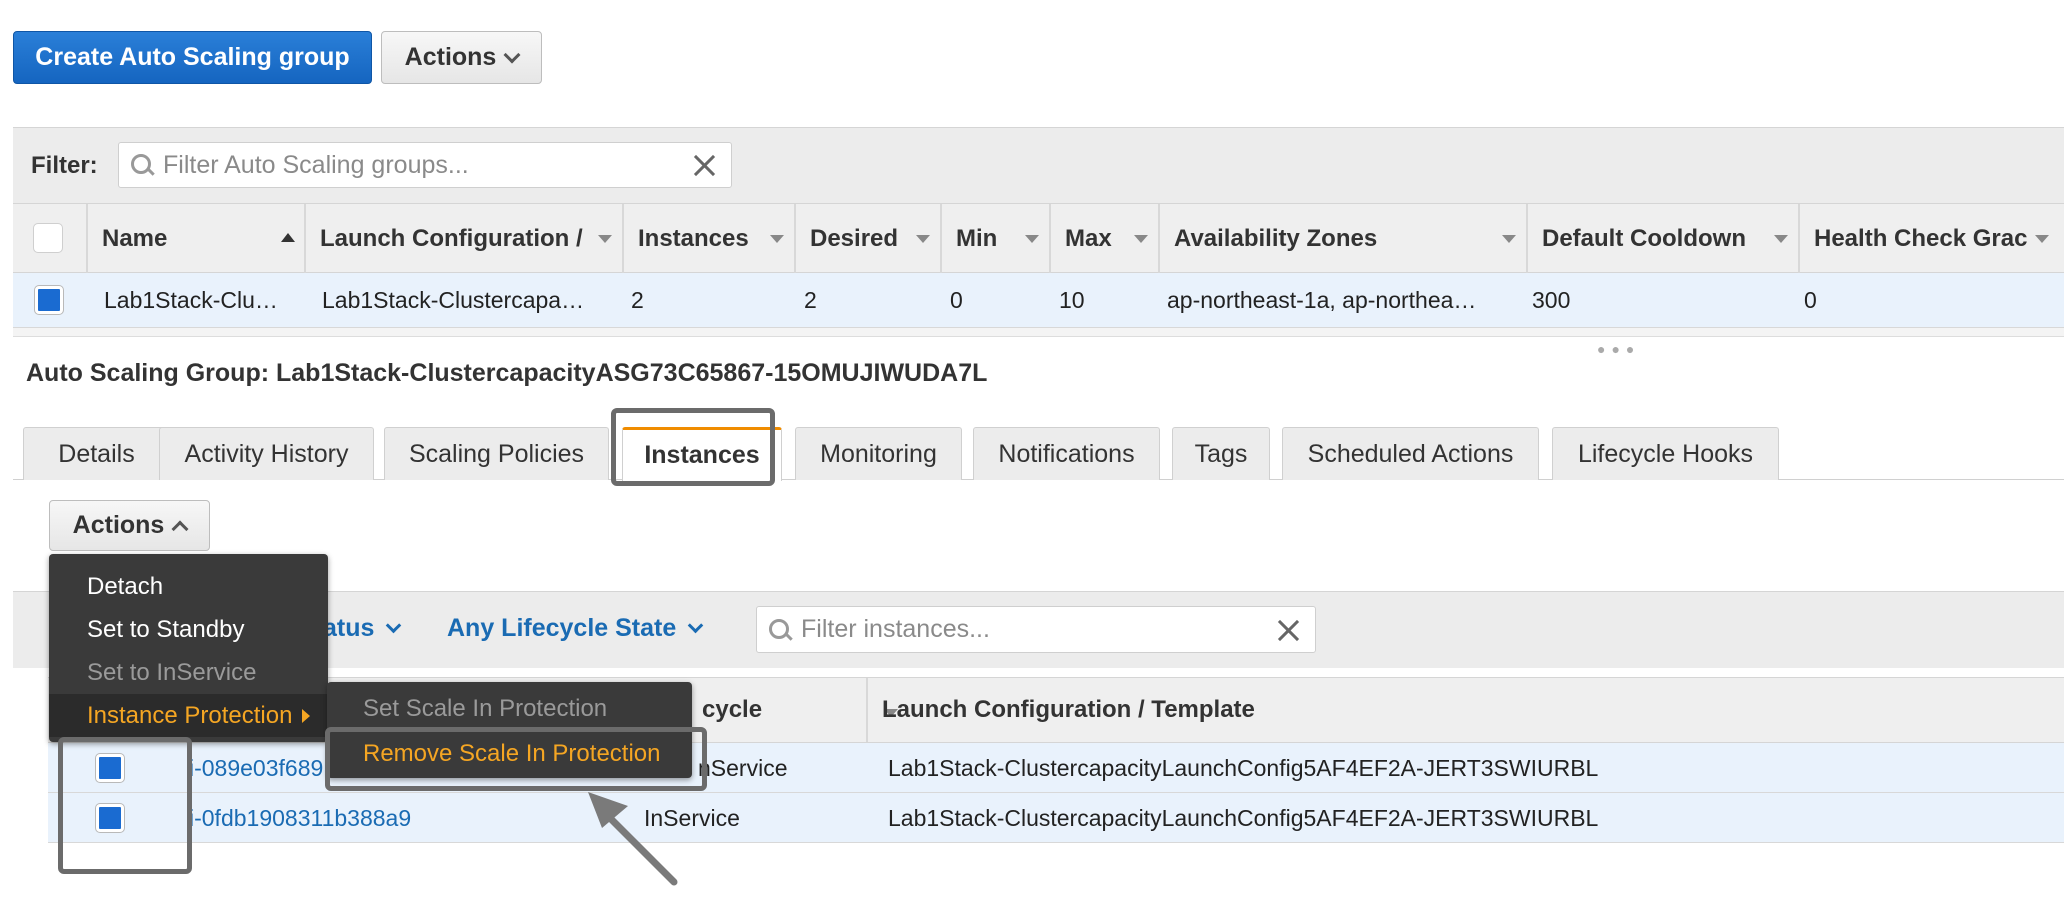  I want to click on tab-lifecycle-hooks: Lifecycle Hooks, so click(1665, 453).